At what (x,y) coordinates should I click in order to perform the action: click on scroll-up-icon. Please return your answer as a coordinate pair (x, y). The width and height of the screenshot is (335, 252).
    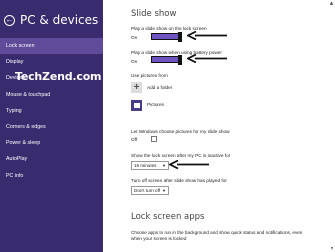
    Looking at the image, I should click on (331, 3).